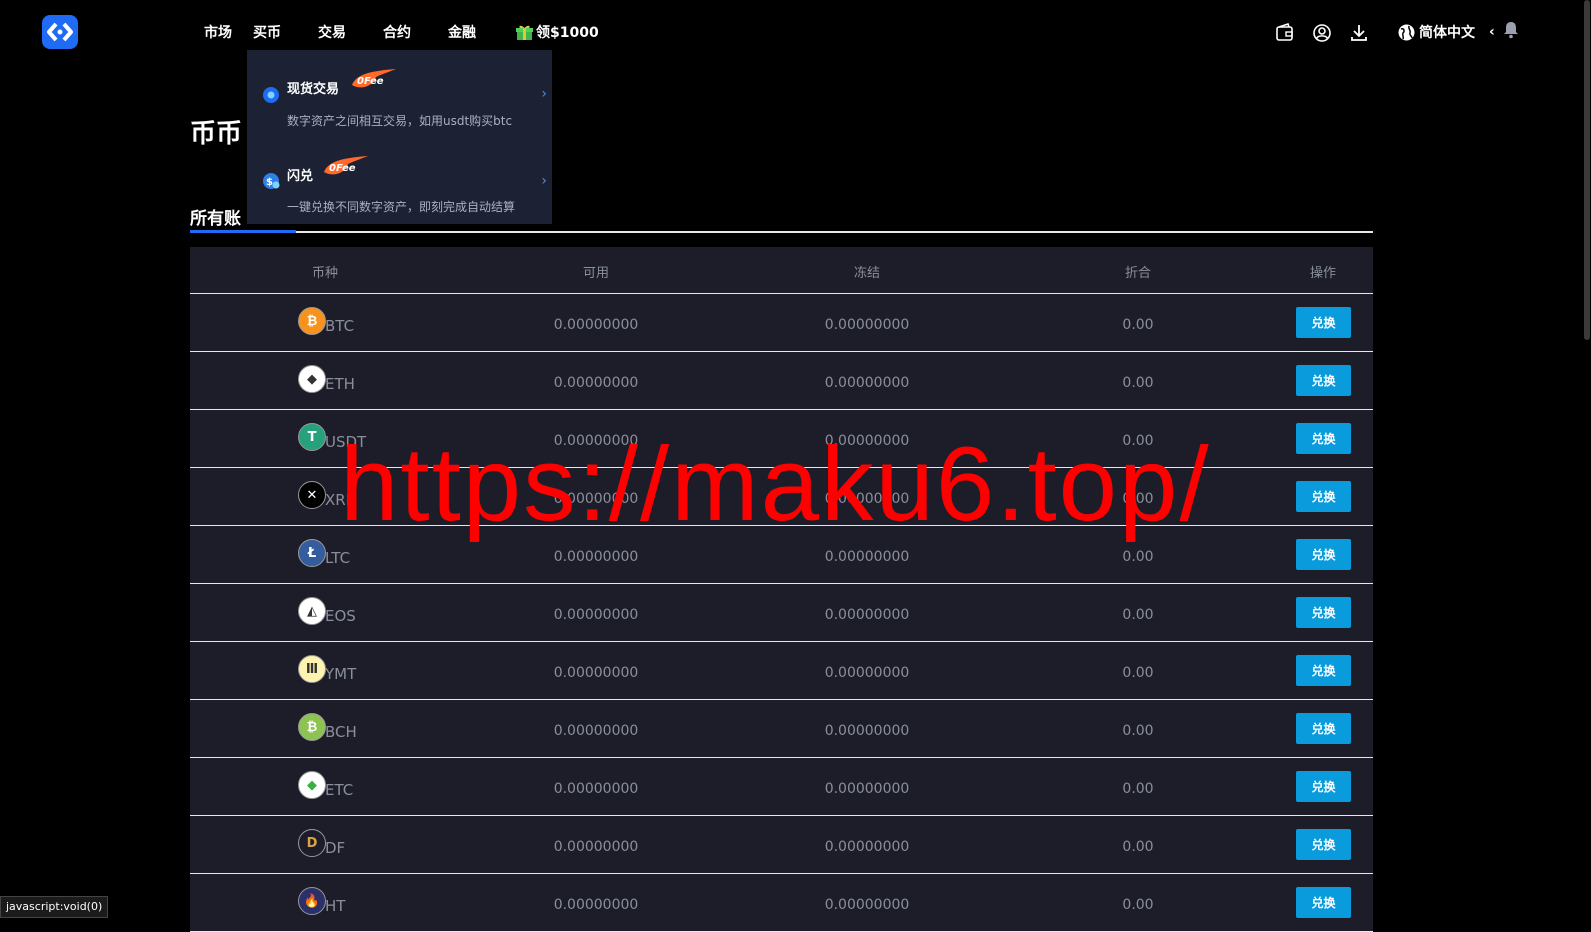 Image resolution: width=1591 pixels, height=932 pixels. Describe the element at coordinates (781, 232) in the screenshot. I see `tab-divider` at that location.